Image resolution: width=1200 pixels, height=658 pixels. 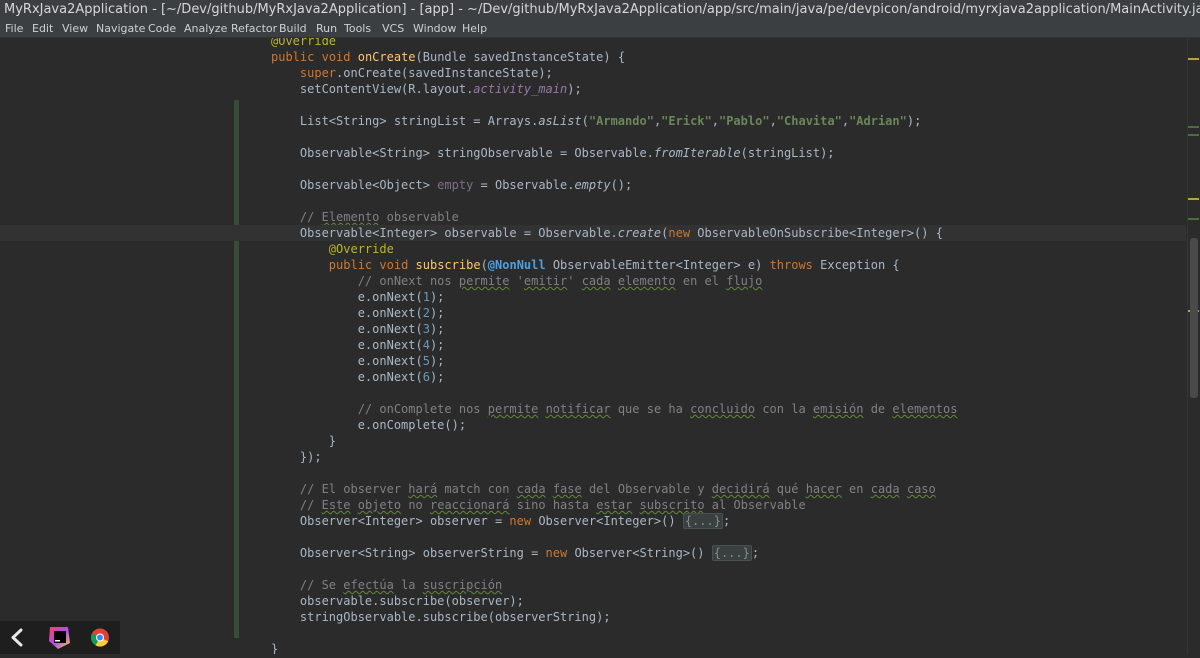 What do you see at coordinates (426, 73) in the screenshot?
I see `code-line-text: super.onCreate(savedInstanceState);` at bounding box center [426, 73].